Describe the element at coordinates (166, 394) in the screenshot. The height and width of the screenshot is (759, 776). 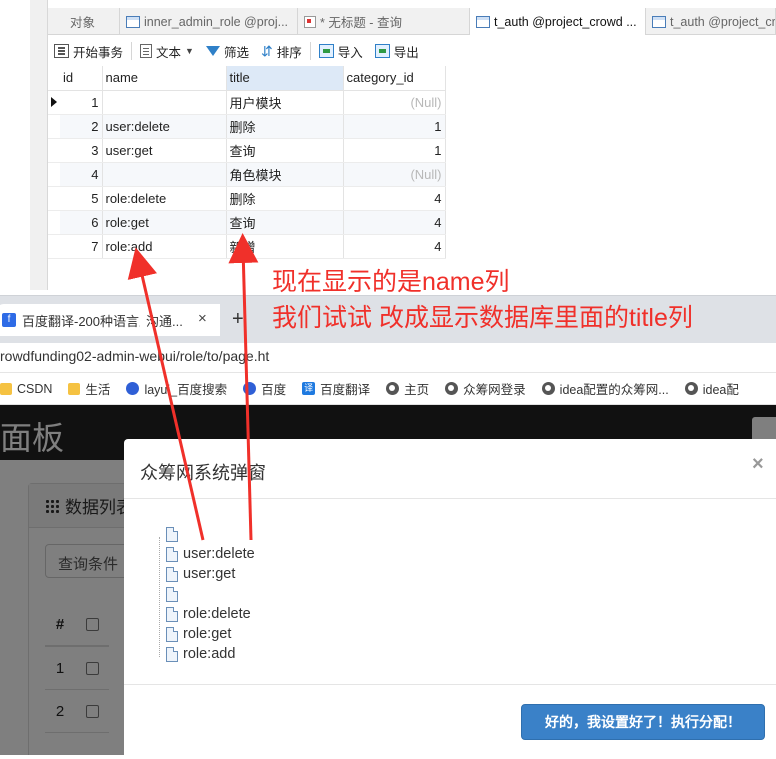
I see `arrow-to-name-column` at that location.